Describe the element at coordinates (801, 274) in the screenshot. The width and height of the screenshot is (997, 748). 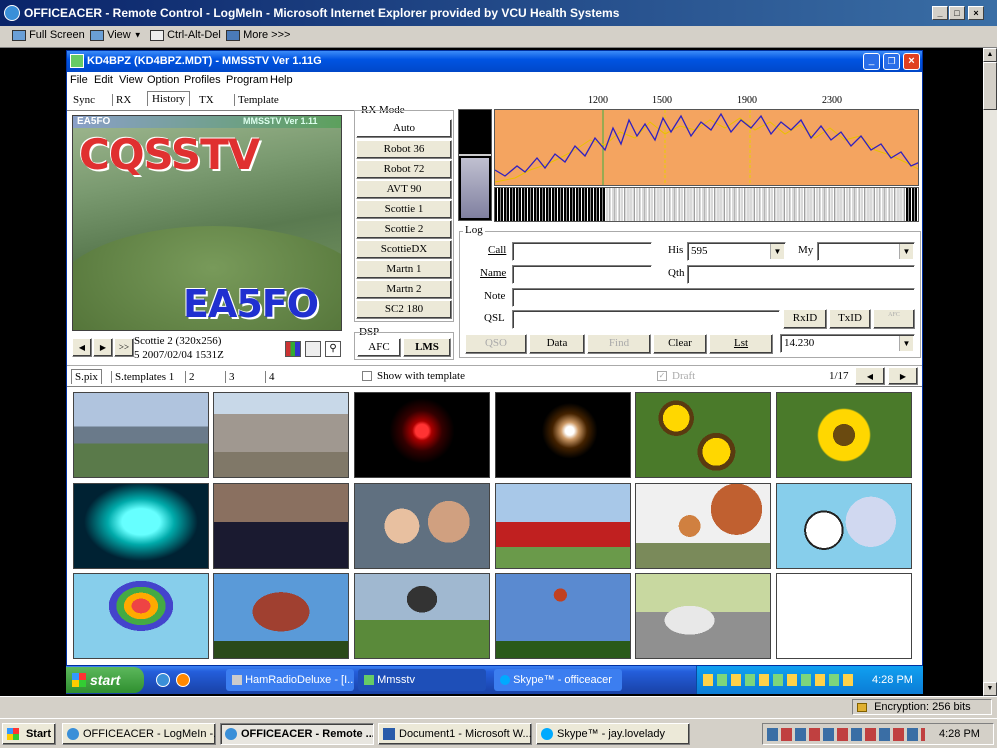
I see `qth-input` at that location.